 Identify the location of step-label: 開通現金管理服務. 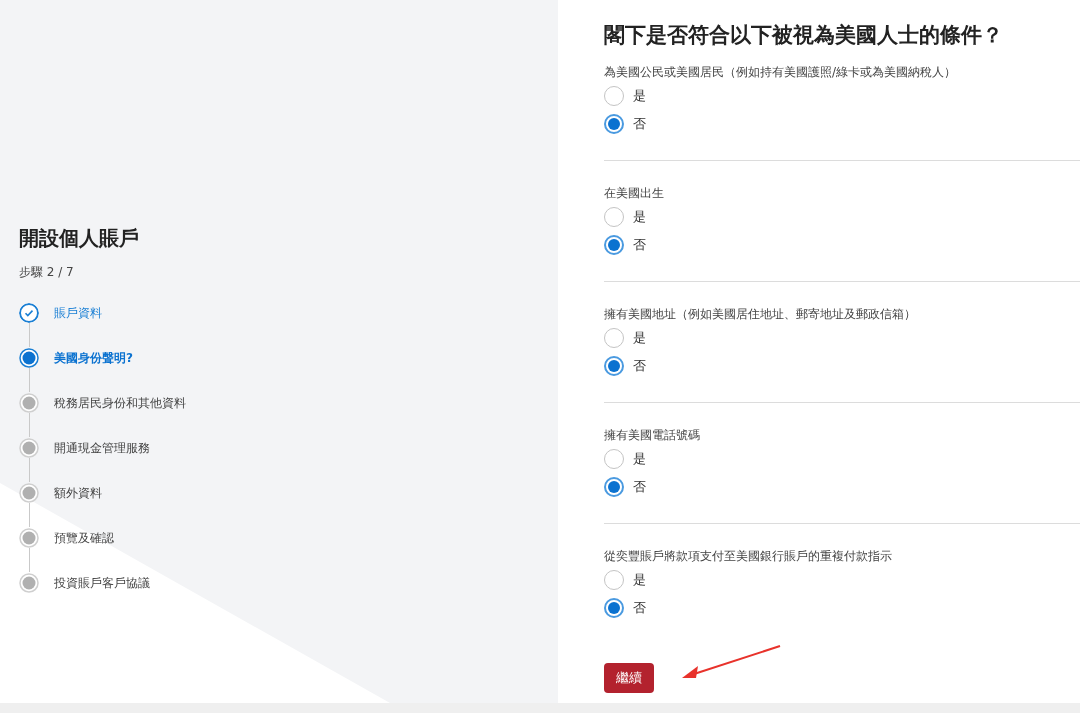
(102, 447).